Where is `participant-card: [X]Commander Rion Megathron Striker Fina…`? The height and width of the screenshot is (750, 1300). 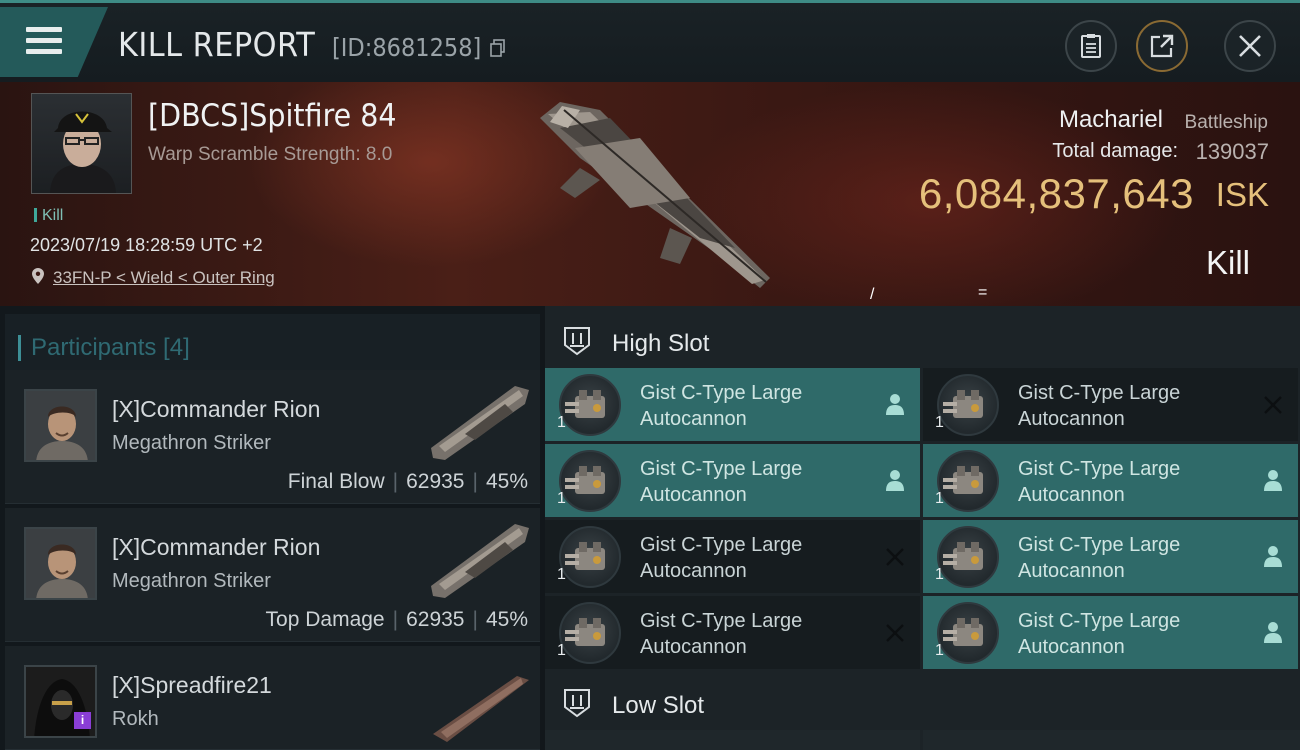
participant-card: [X]Commander Rion Megathron Striker Fina… is located at coordinates (272, 437).